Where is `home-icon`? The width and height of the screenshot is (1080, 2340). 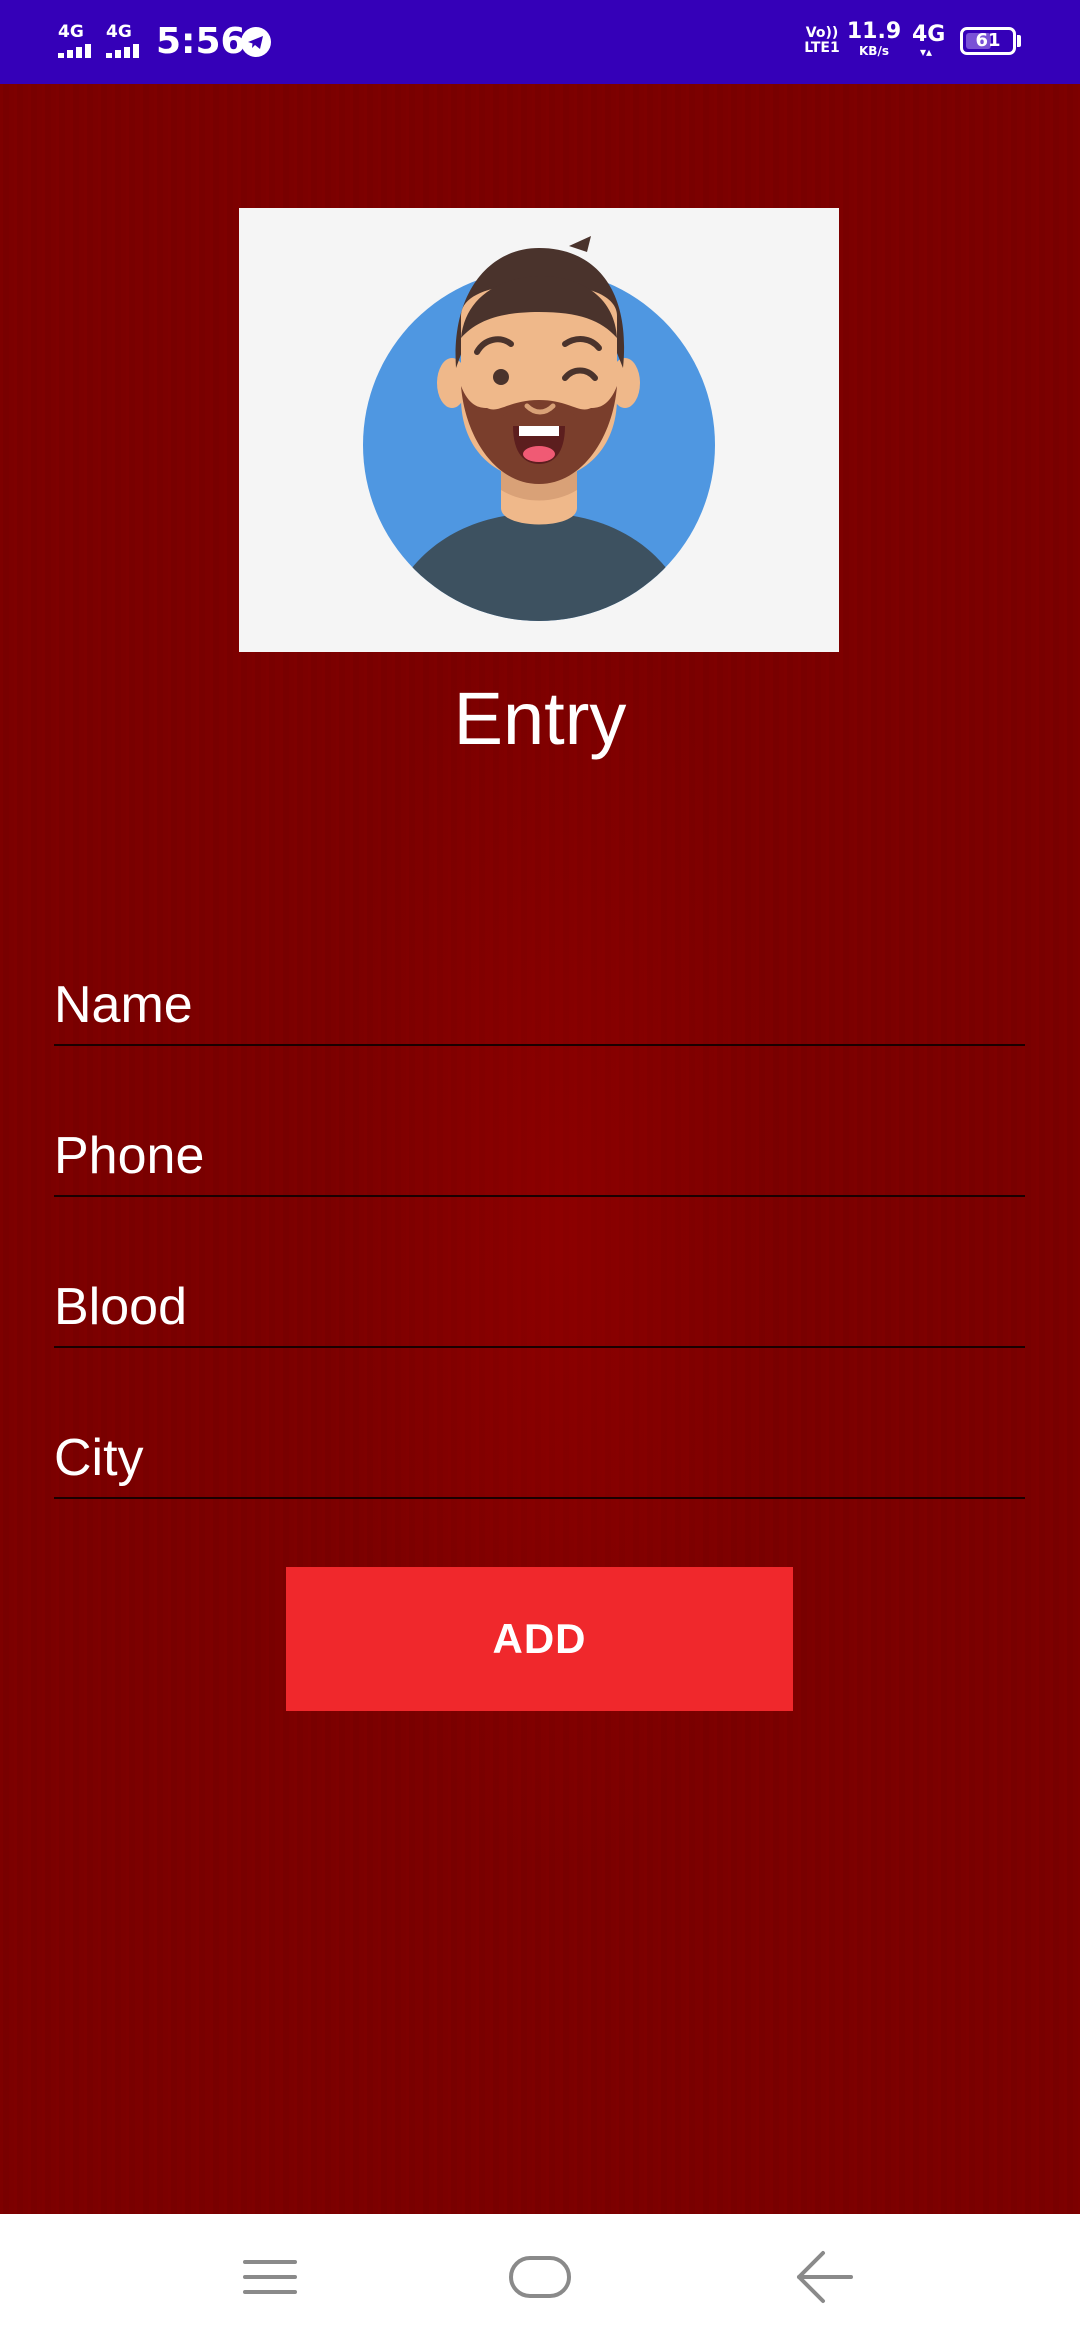
home-icon is located at coordinates (540, 2277).